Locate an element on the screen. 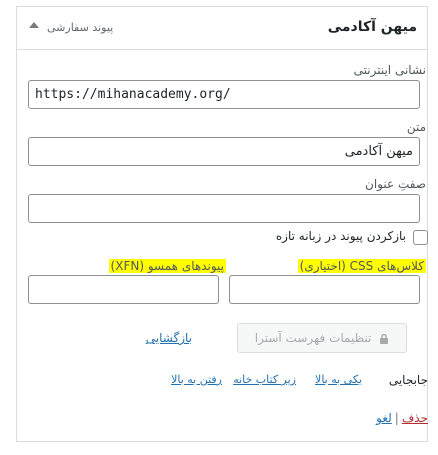  move-to-top-link: رفتن به بالا is located at coordinates (196, 379).